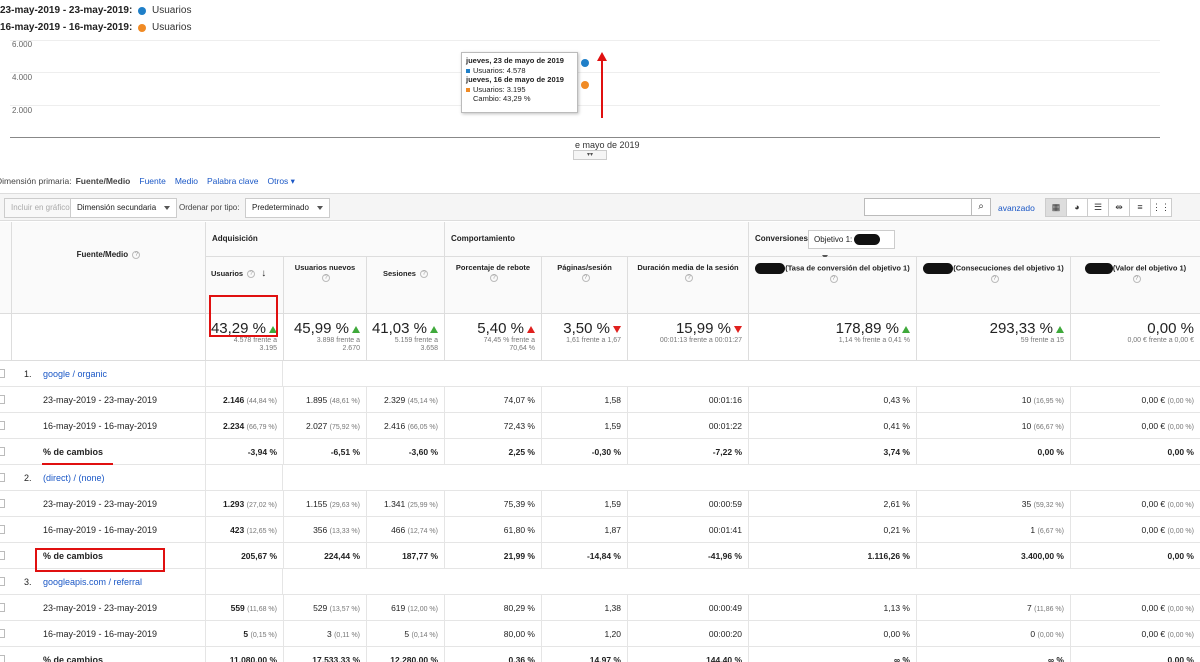 The image size is (1200, 662). Describe the element at coordinates (832, 285) in the screenshot. I see `column-header-tasa: (Tasa de conversión del objetivo 1)?` at that location.